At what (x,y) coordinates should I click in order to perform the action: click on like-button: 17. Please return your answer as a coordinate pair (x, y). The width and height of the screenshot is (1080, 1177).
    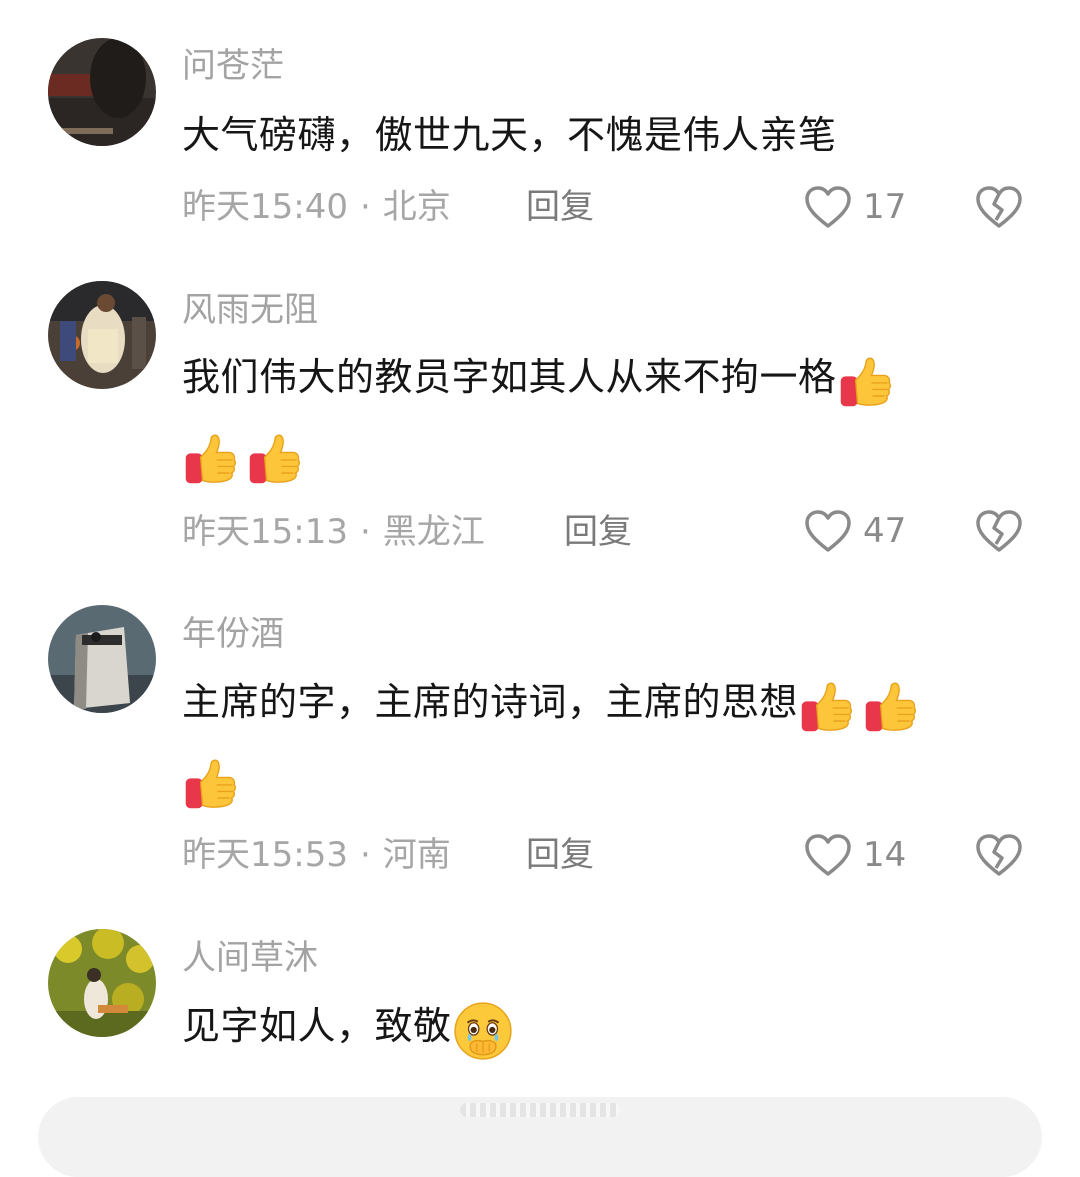
    Looking at the image, I should click on (854, 207).